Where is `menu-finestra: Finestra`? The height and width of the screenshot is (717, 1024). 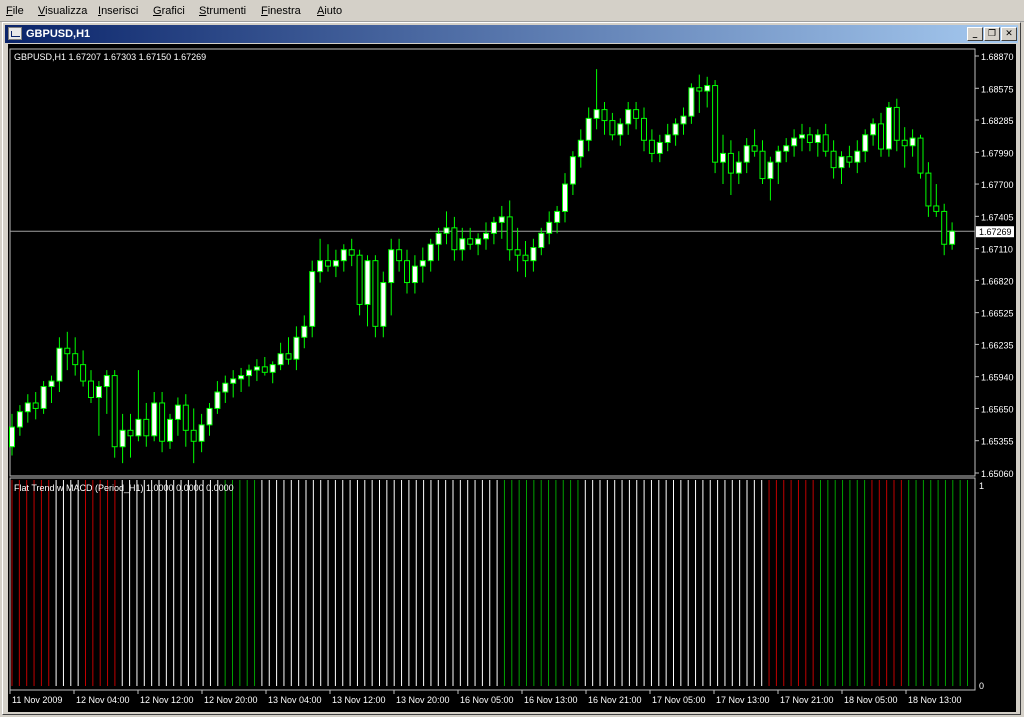
menu-finestra: Finestra is located at coordinates (281, 11).